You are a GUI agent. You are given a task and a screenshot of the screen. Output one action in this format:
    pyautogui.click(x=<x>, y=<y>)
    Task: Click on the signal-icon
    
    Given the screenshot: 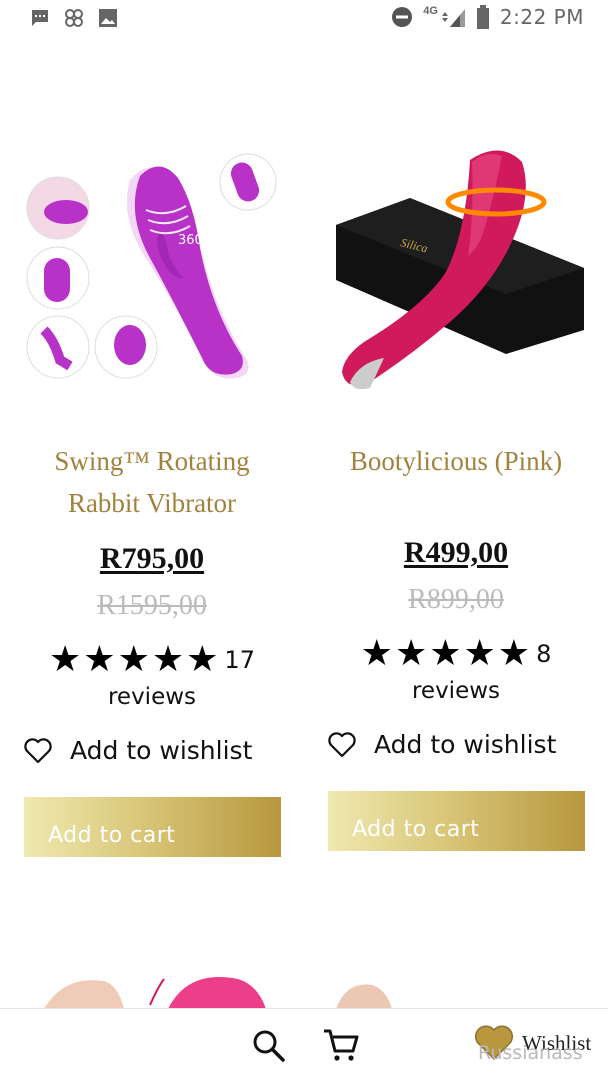 What is the action you would take?
    pyautogui.click(x=453, y=18)
    